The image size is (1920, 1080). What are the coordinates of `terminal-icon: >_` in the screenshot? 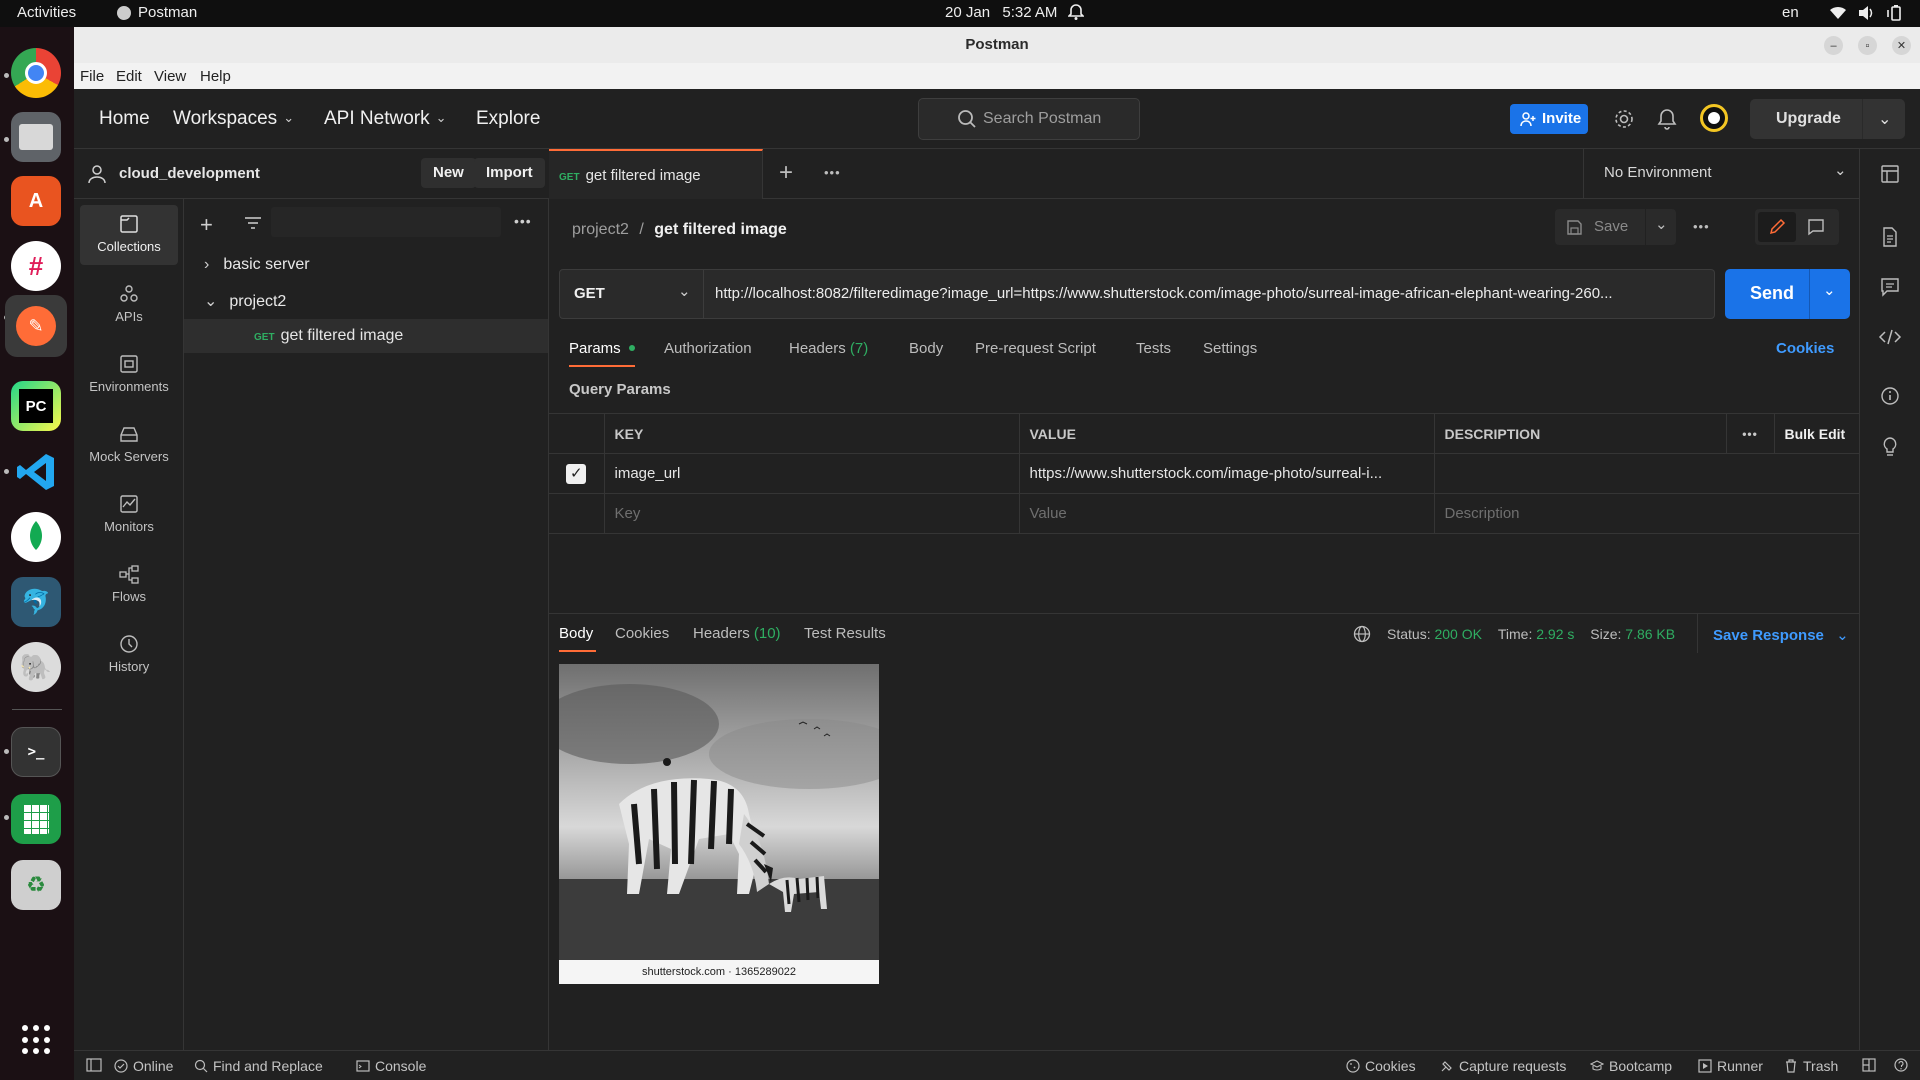 It's located at (36, 752).